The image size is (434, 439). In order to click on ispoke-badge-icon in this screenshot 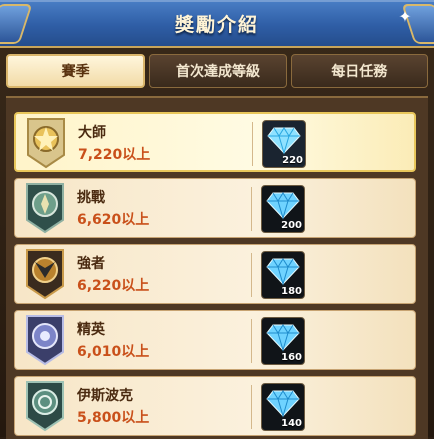, I will do `click(45, 406)`.